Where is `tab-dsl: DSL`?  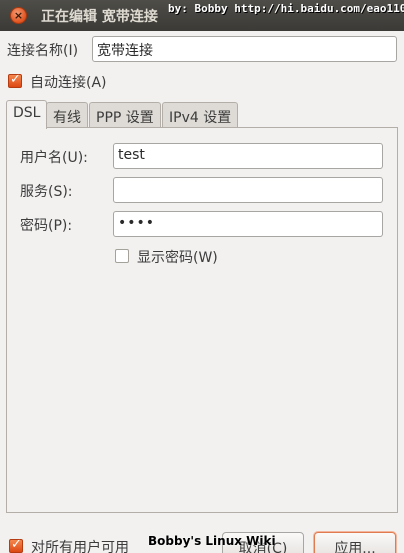
tab-dsl: DSL is located at coordinates (27, 114).